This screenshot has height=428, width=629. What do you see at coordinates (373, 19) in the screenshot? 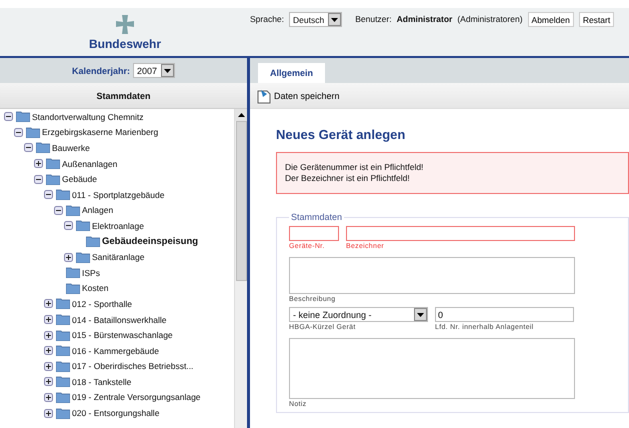
I see `user-label: Benutzer:` at bounding box center [373, 19].